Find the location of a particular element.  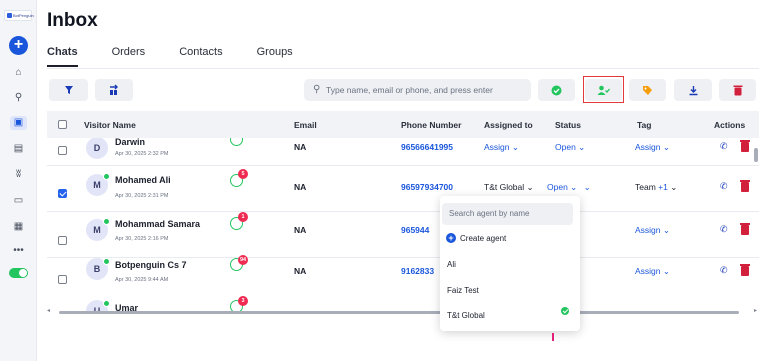

check-circle-icon is located at coordinates (556, 90).